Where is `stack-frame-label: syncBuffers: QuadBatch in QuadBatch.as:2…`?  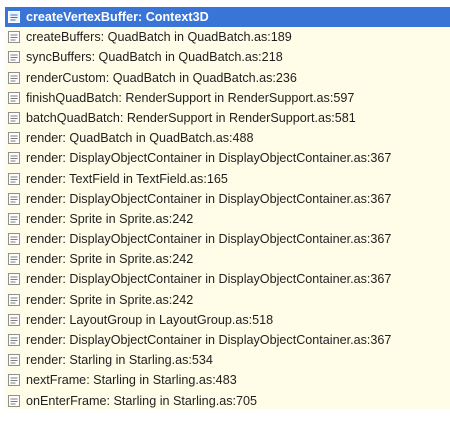
stack-frame-label: syncBuffers: QuadBatch in QuadBatch.as:2… is located at coordinates (154, 57).